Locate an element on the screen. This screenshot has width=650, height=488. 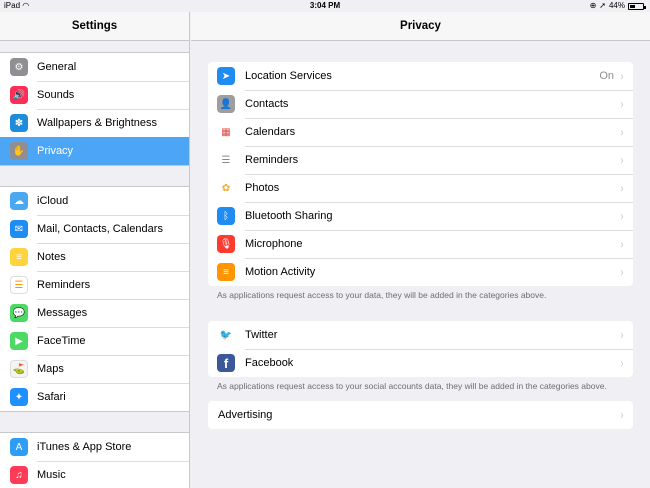
row-value: On is located at coordinates (606, 76).